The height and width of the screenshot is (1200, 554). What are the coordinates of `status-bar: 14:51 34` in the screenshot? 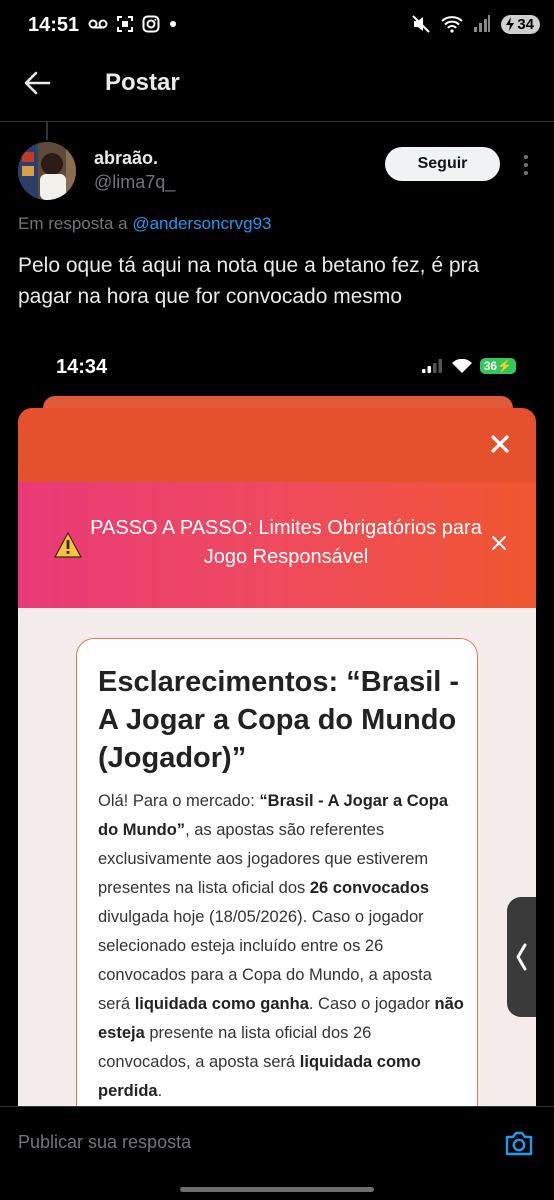 It's located at (277, 26).